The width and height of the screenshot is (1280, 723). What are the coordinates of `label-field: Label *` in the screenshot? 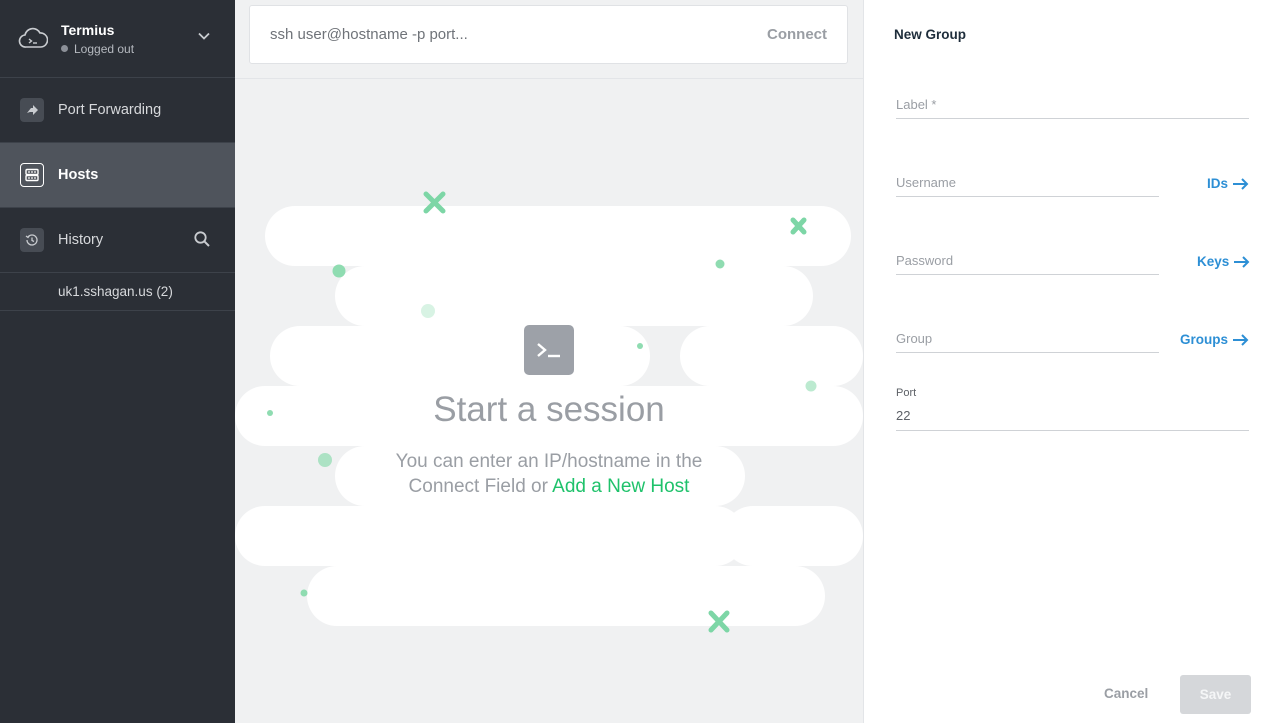 It's located at (1072, 108).